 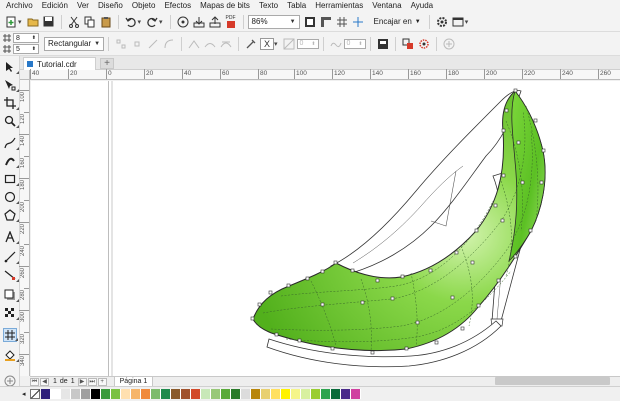 What do you see at coordinates (458, 22) in the screenshot?
I see `launch-panel-icon` at bounding box center [458, 22].